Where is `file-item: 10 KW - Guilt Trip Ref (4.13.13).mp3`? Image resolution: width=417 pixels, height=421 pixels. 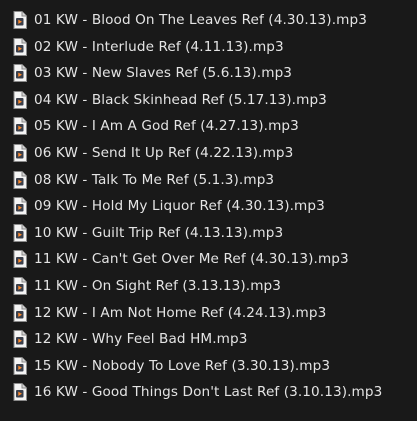
file-item: 10 KW - Guilt Trip Ref (4.13.13).mp3 is located at coordinates (208, 233).